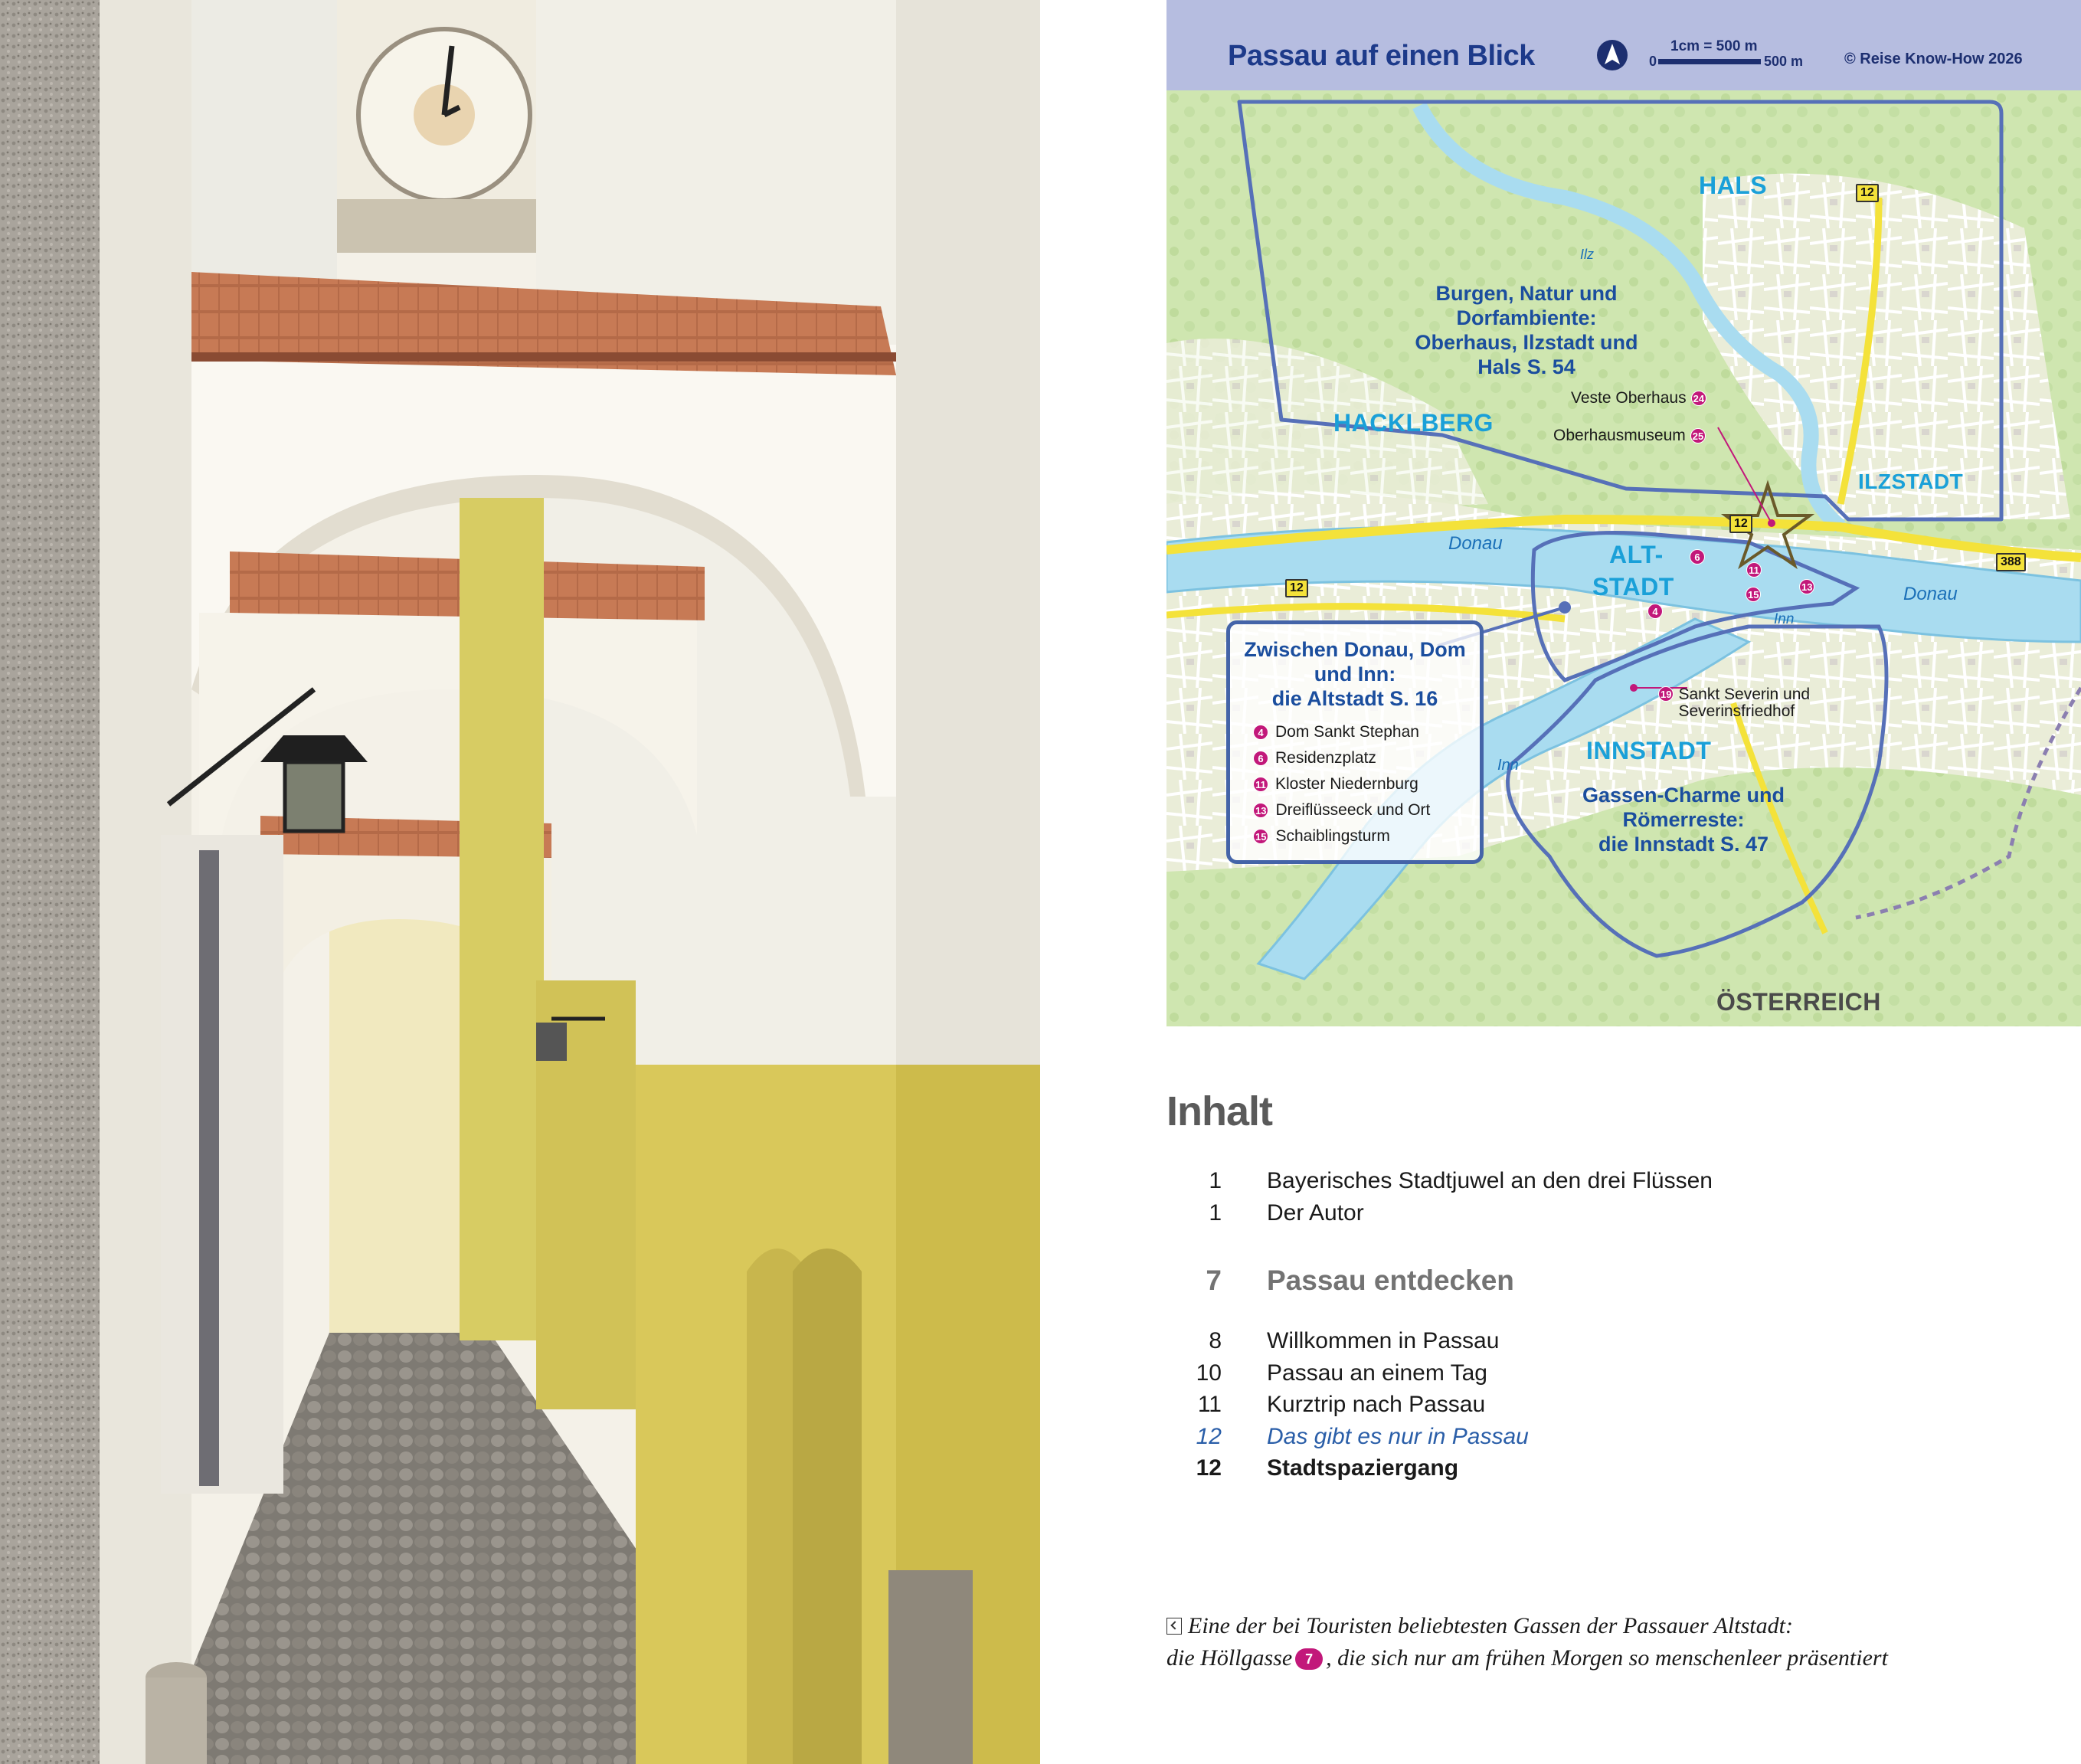 The height and width of the screenshot is (1764, 2081). Describe the element at coordinates (1911, 481) in the screenshot. I see `district-ilzstadt: ILZSTADT` at that location.